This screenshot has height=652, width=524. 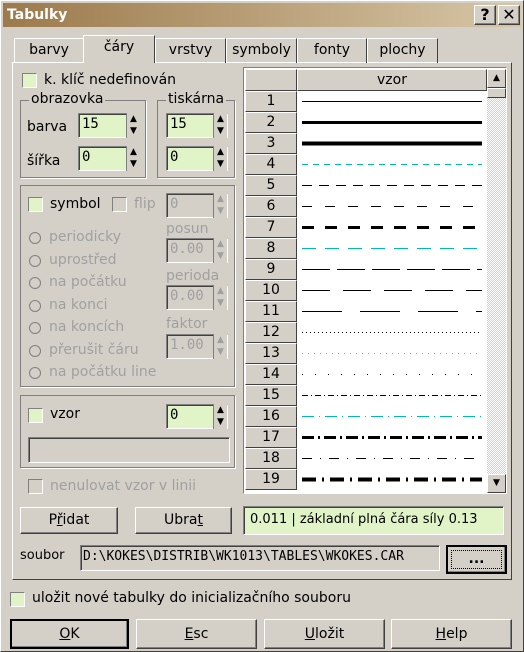 What do you see at coordinates (271, 479) in the screenshot?
I see `row-number: 19` at bounding box center [271, 479].